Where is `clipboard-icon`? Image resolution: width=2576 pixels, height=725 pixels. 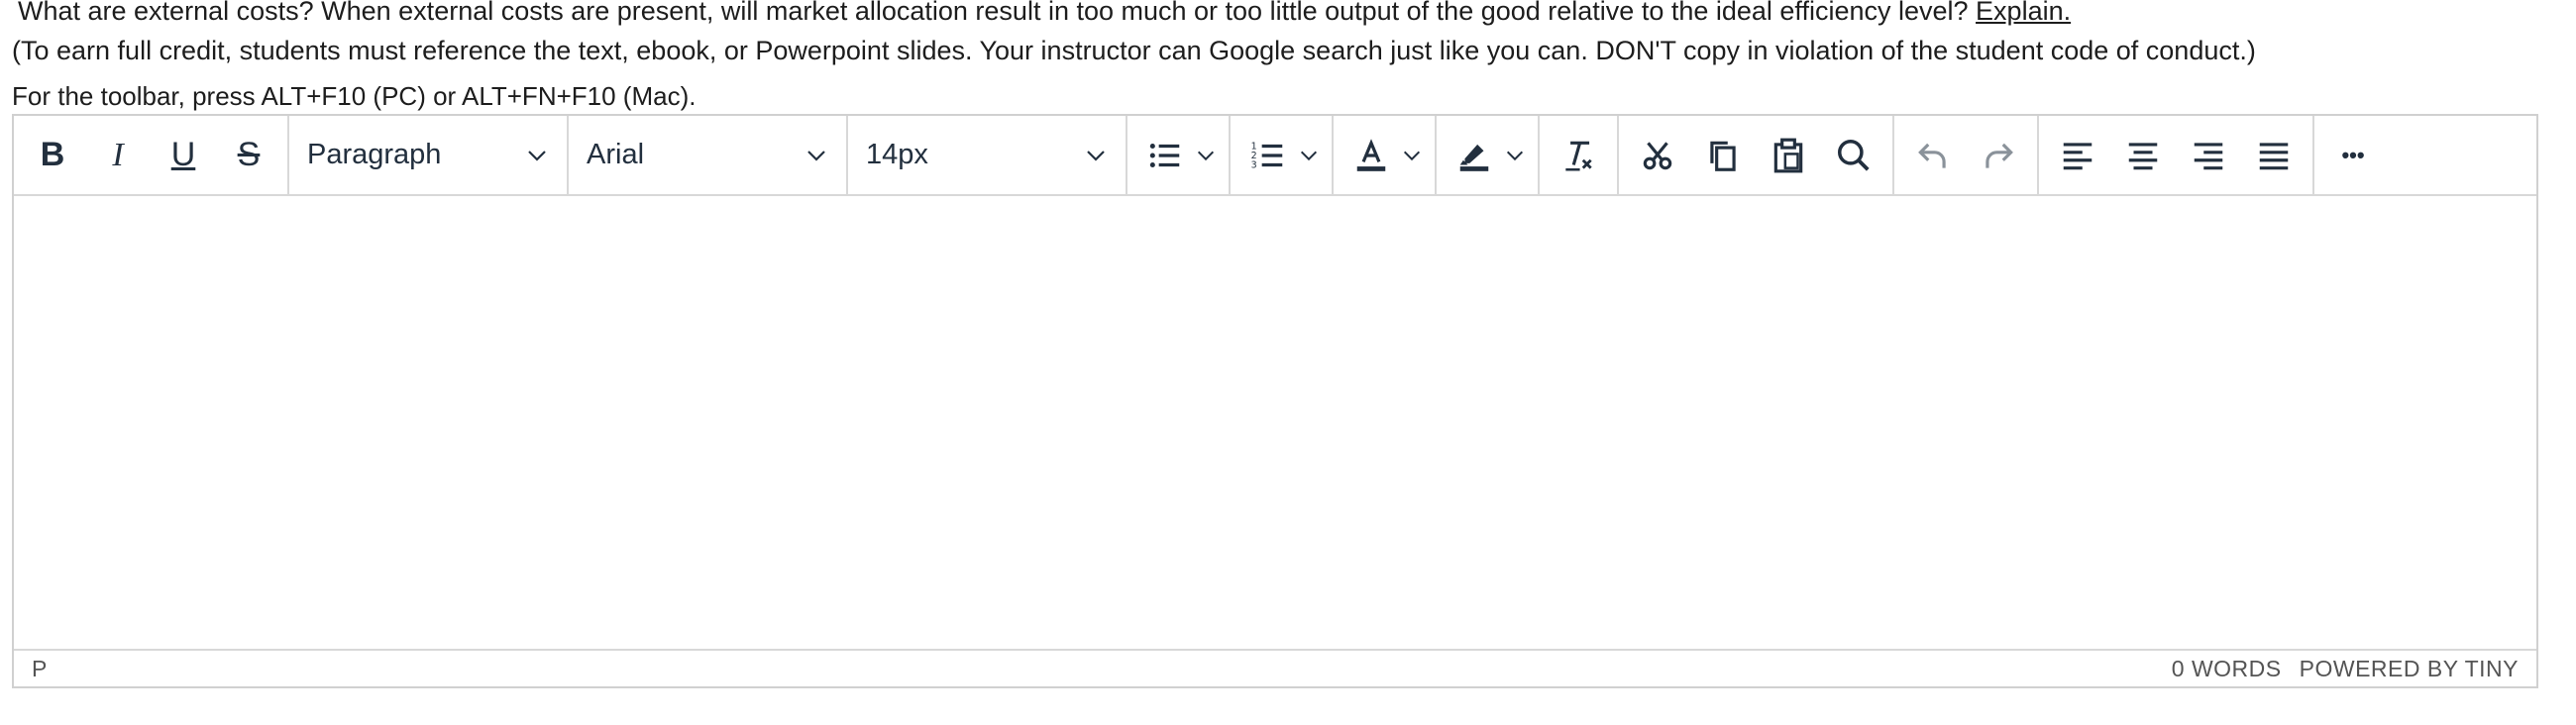 clipboard-icon is located at coordinates (1788, 155).